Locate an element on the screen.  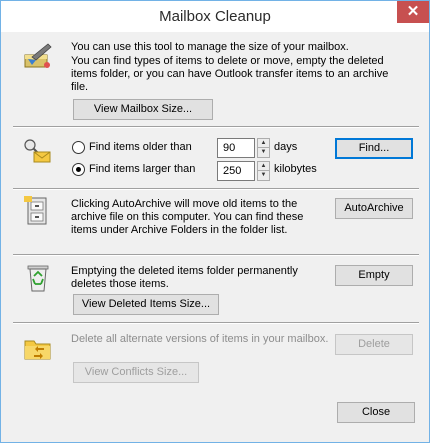
larger-kb-spinner: ▲ ▼ is located at coordinates (263, 171).